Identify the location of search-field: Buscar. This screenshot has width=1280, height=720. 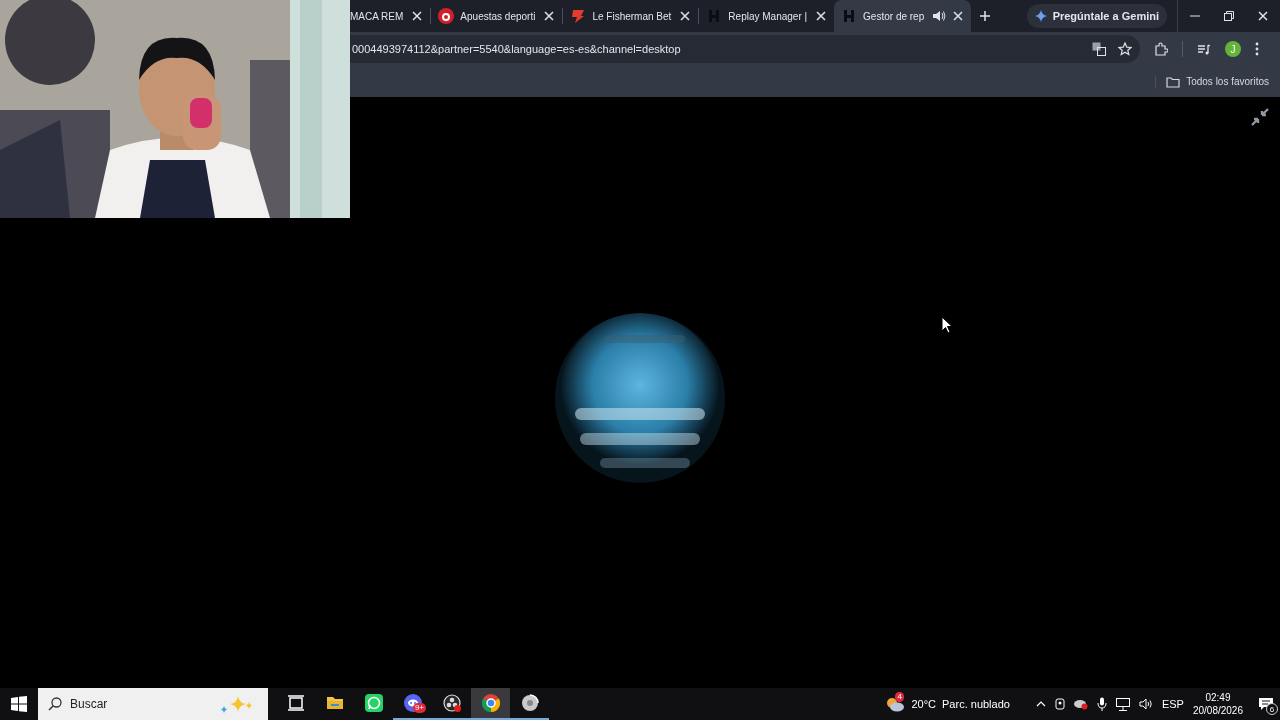
(140, 704).